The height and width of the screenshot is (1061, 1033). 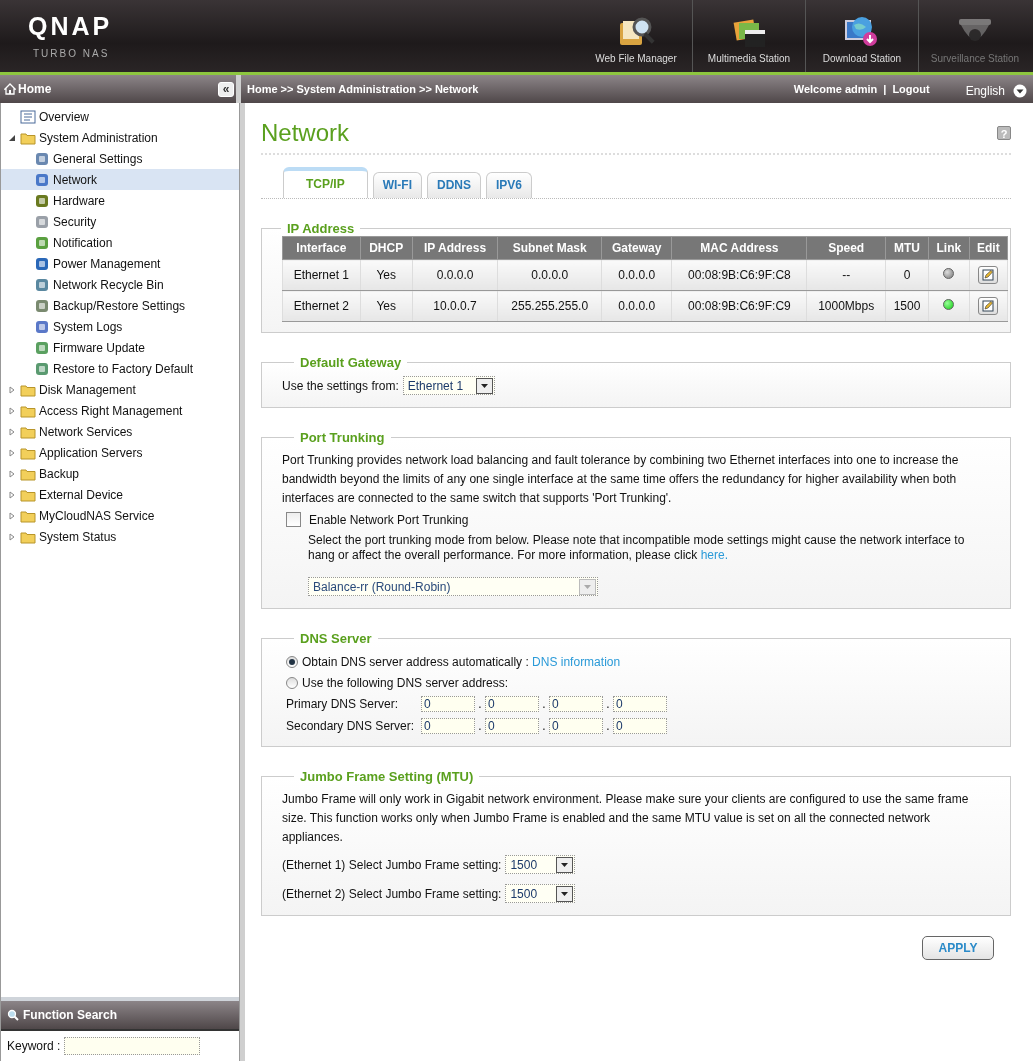 I want to click on sidebar-item: System Logs, so click(x=120, y=326).